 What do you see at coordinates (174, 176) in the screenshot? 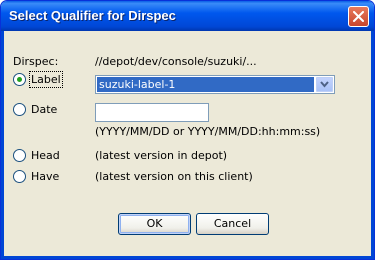
I see `have-hint: (latest version on this client)` at bounding box center [174, 176].